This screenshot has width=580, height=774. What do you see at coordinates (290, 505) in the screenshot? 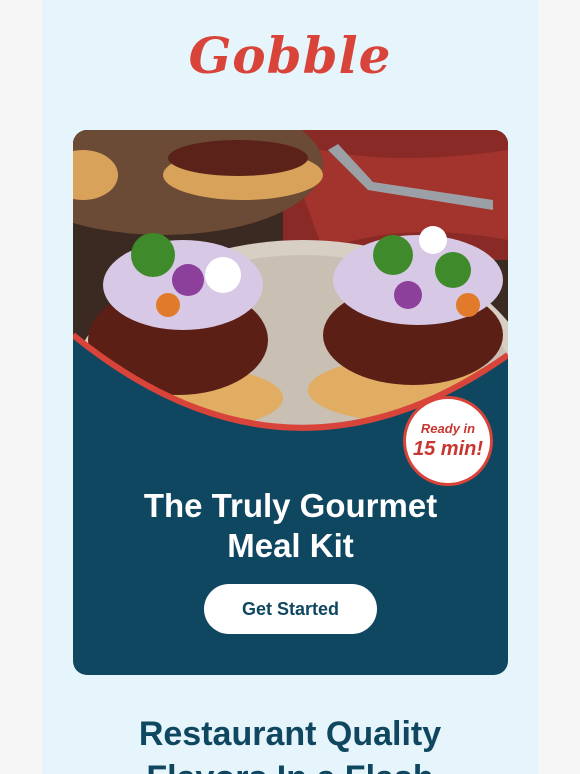
I see `headline-line1: The Truly Gourmet` at bounding box center [290, 505].